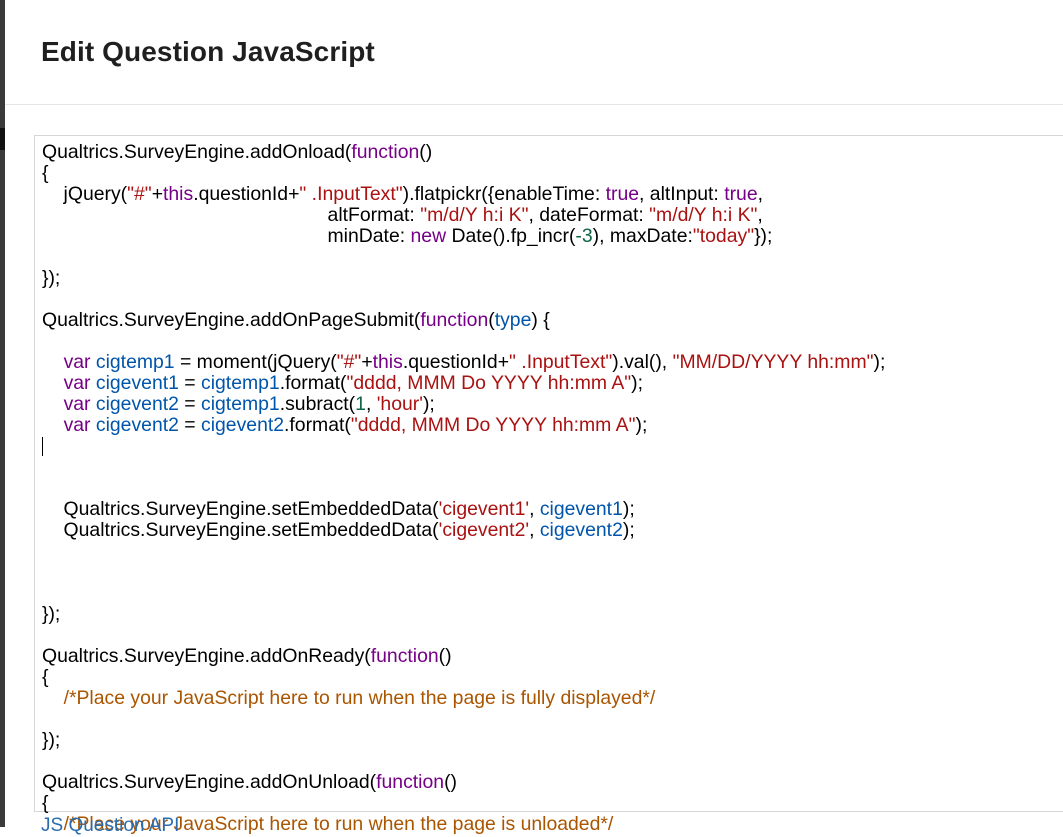  I want to click on code-token: ) {, so click(540, 320).